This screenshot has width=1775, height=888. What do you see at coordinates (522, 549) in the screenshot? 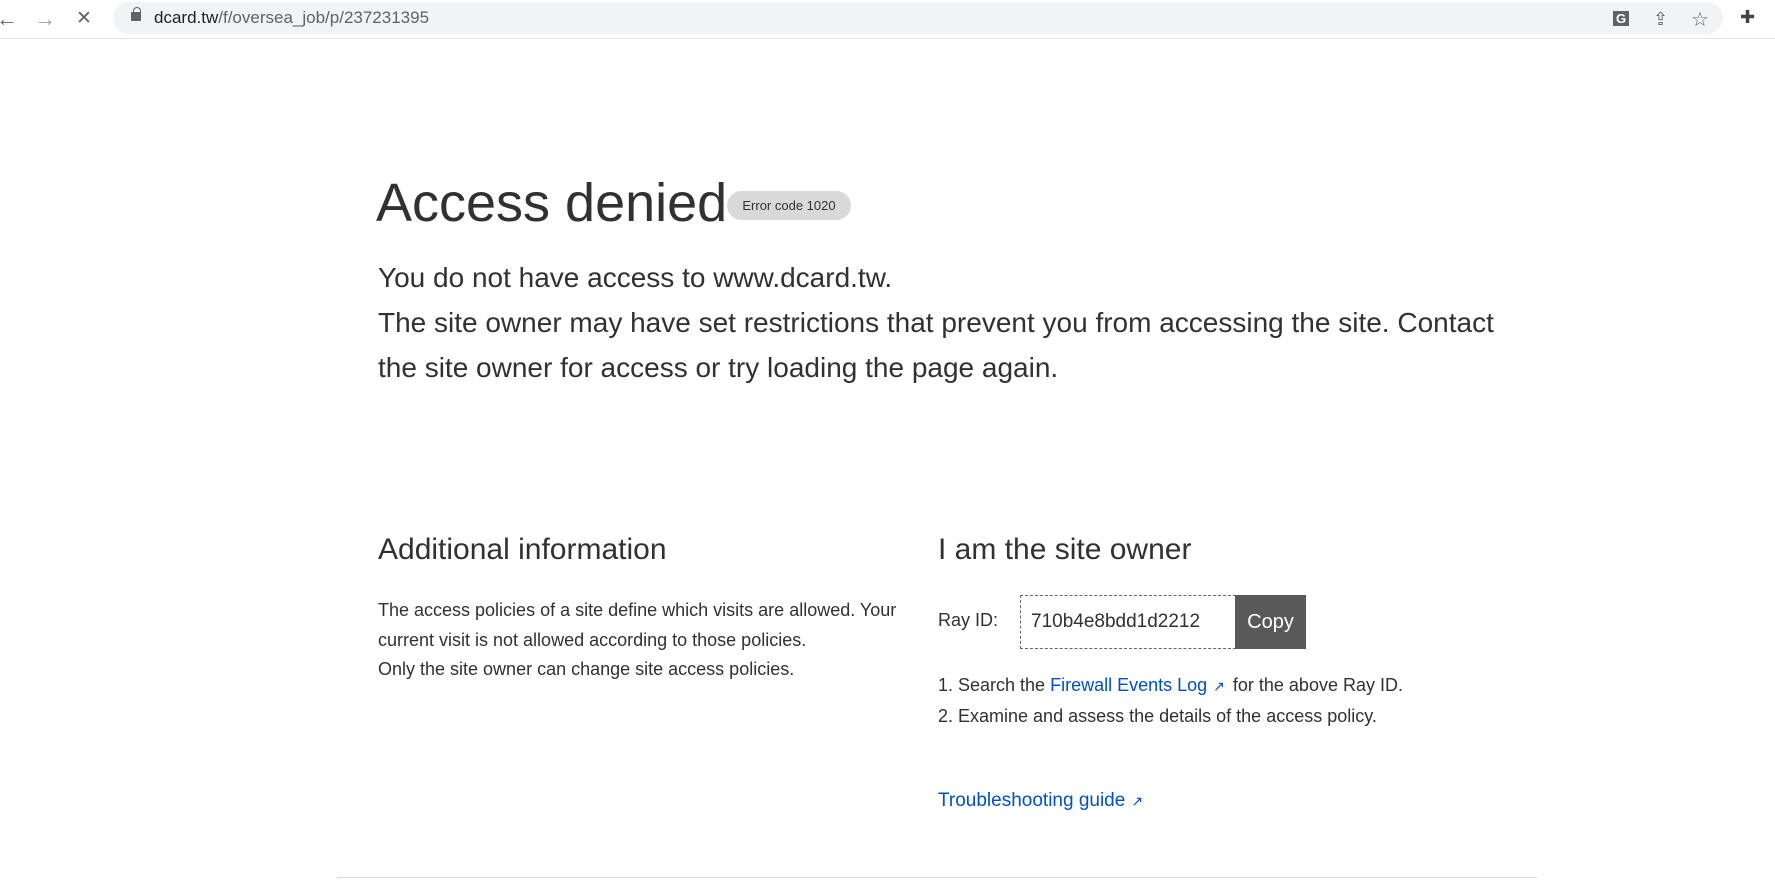
I see `additional-info-heading: Additional information` at bounding box center [522, 549].